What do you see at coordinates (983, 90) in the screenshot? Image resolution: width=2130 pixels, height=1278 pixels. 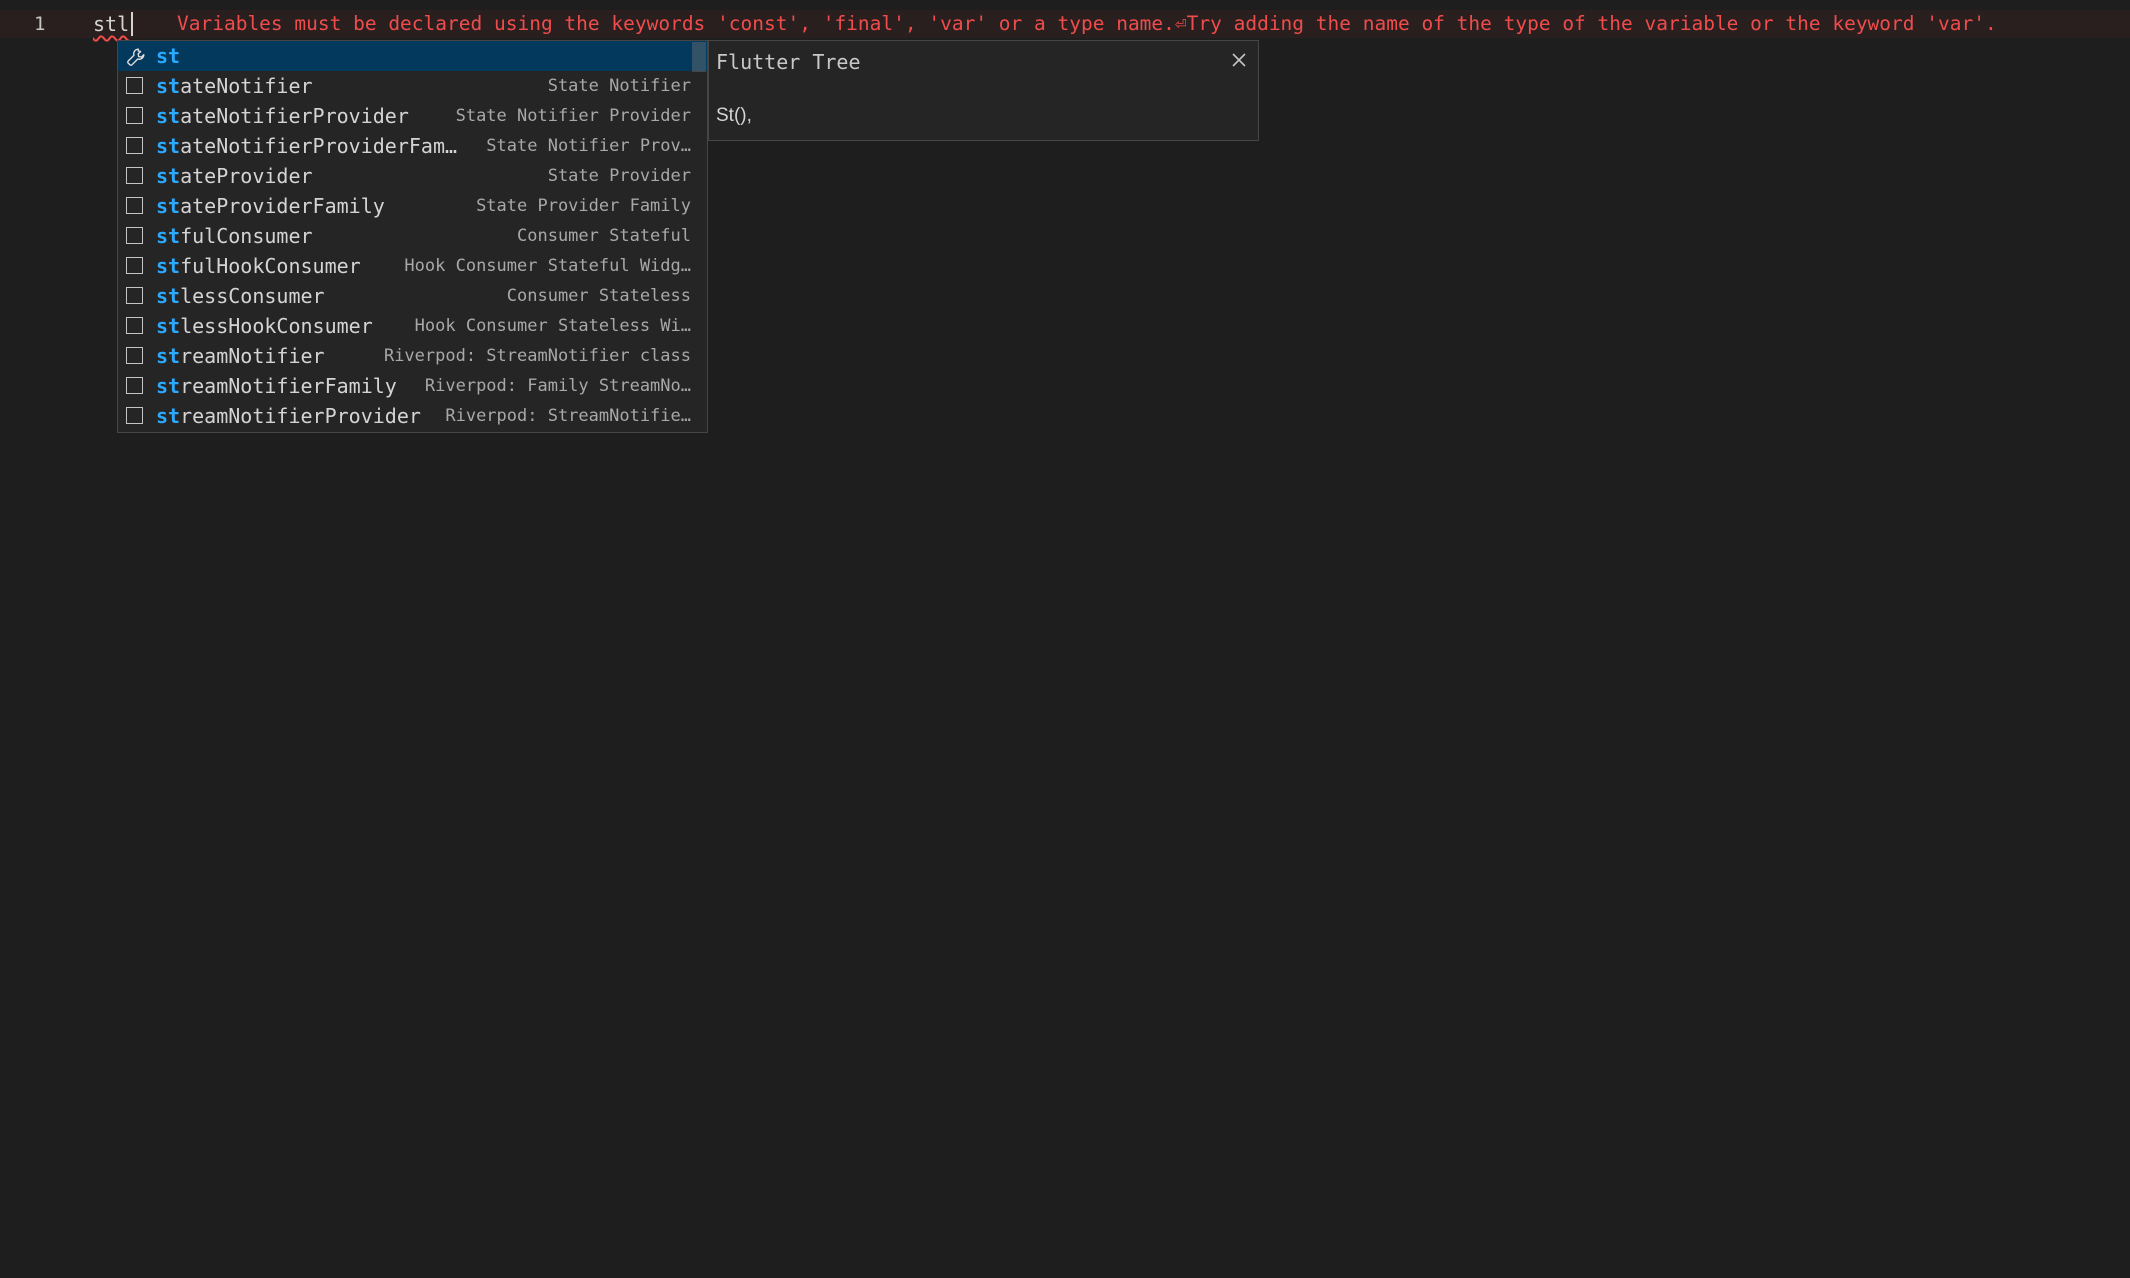 I see `suggest-details-pane: Flutter Tree St(),` at bounding box center [983, 90].